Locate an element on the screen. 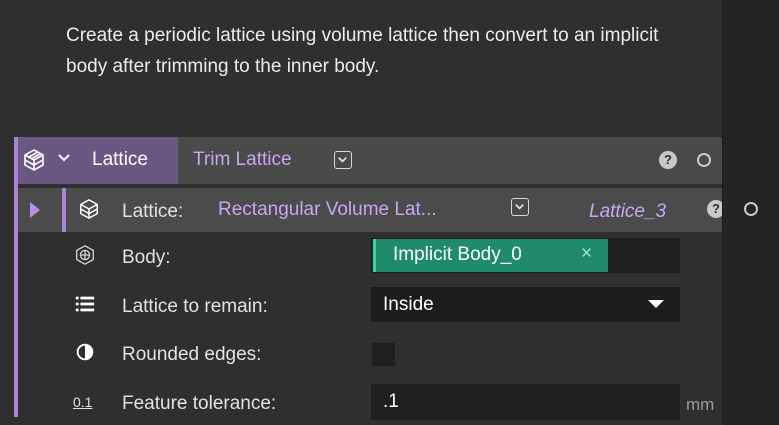  lattice-remain-value: Inside is located at coordinates (408, 304).